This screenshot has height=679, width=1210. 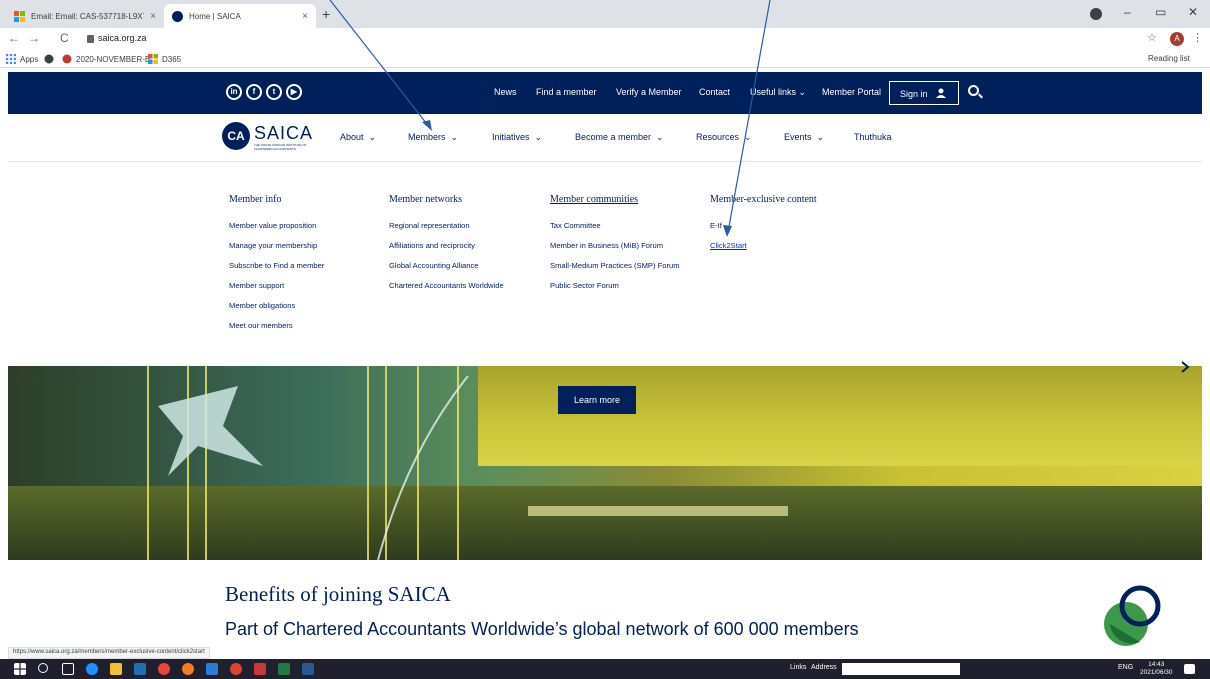 What do you see at coordinates (1152, 37) in the screenshot?
I see `bookmark-star-icon: ☆` at bounding box center [1152, 37].